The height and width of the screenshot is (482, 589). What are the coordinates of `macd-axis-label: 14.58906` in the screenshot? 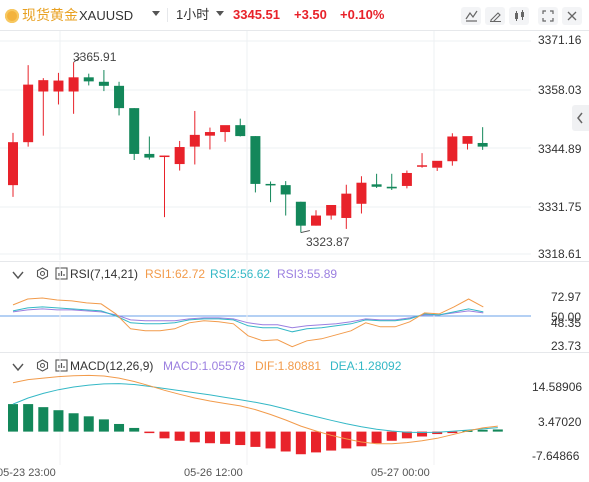 It's located at (557, 387).